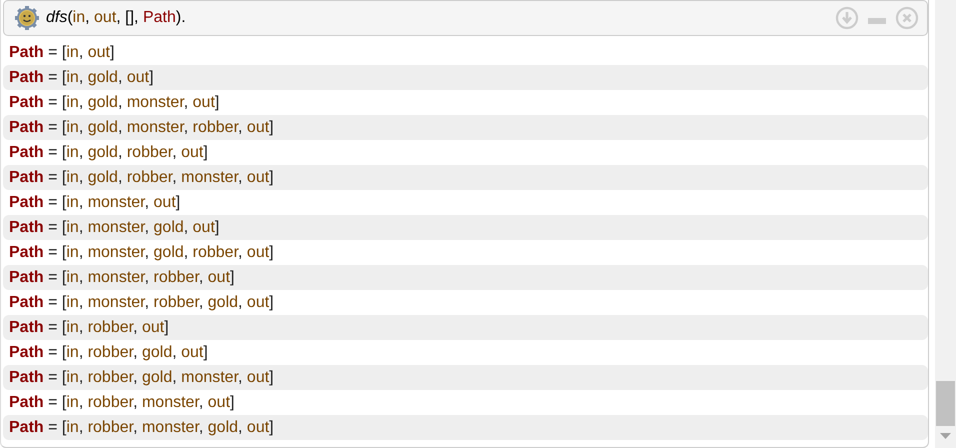  What do you see at coordinates (907, 18) in the screenshot?
I see `close-icon` at bounding box center [907, 18].